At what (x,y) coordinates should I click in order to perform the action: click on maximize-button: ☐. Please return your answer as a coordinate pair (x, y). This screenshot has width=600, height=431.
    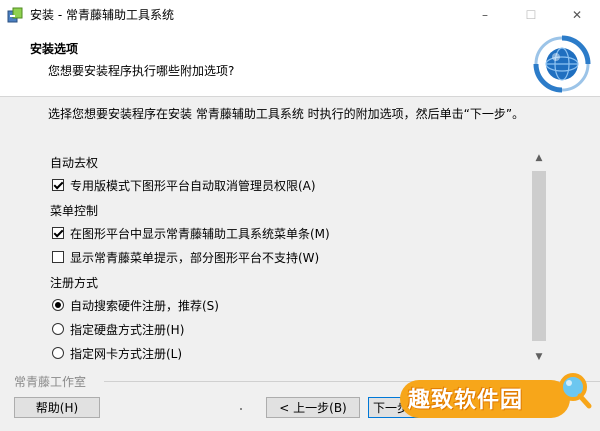
    Looking at the image, I should click on (531, 15).